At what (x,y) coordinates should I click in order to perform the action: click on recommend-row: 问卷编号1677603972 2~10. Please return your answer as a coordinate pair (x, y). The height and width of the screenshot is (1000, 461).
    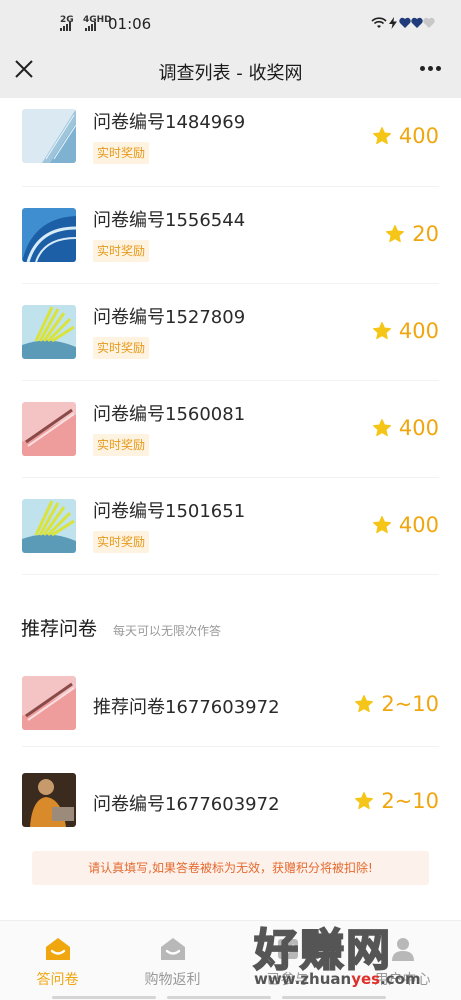
    Looking at the image, I should click on (230, 795).